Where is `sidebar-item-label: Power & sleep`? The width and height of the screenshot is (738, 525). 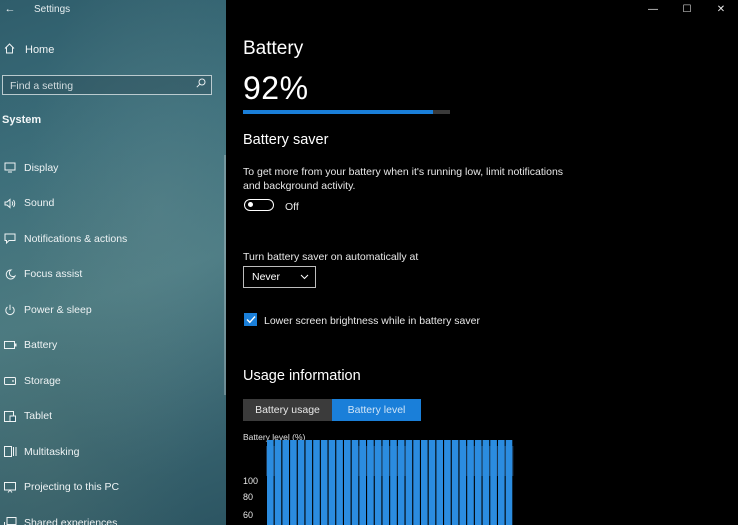
sidebar-item-label: Power & sleep is located at coordinates (58, 309).